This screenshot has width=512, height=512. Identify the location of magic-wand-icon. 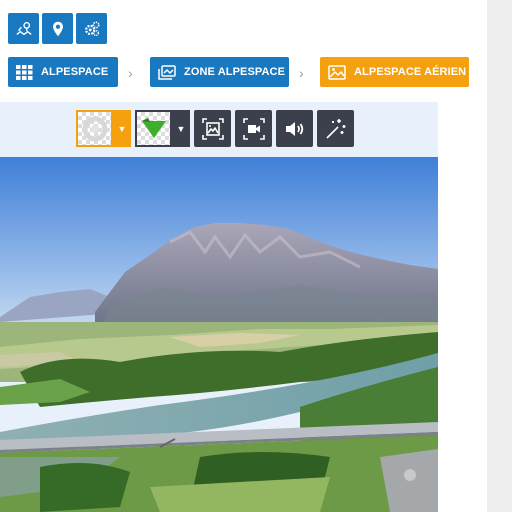
(335, 128).